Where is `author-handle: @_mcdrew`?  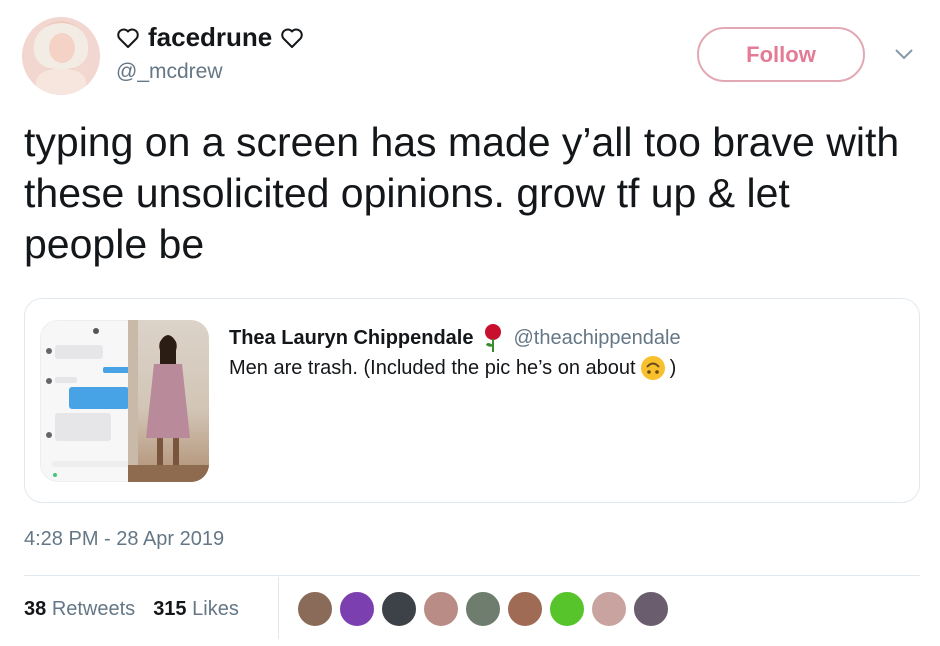 author-handle: @_mcdrew is located at coordinates (169, 72).